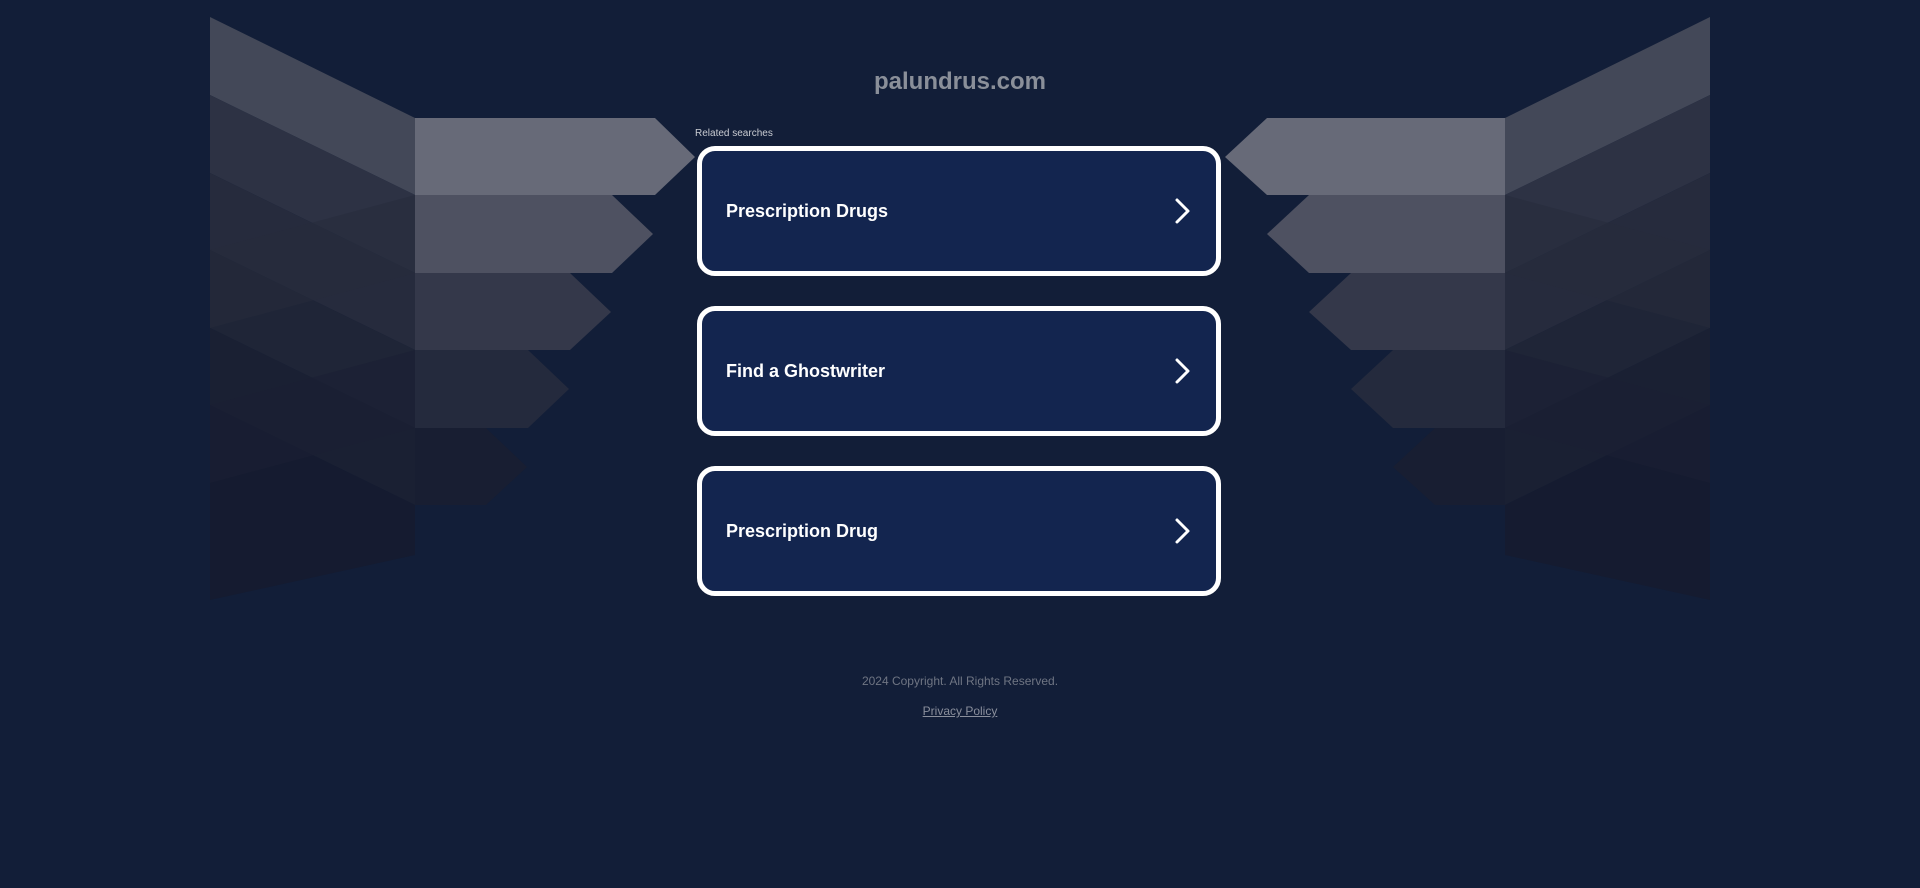 Image resolution: width=1920 pixels, height=888 pixels. Describe the element at coordinates (734, 133) in the screenshot. I see `related-searches-label: Related searches` at that location.